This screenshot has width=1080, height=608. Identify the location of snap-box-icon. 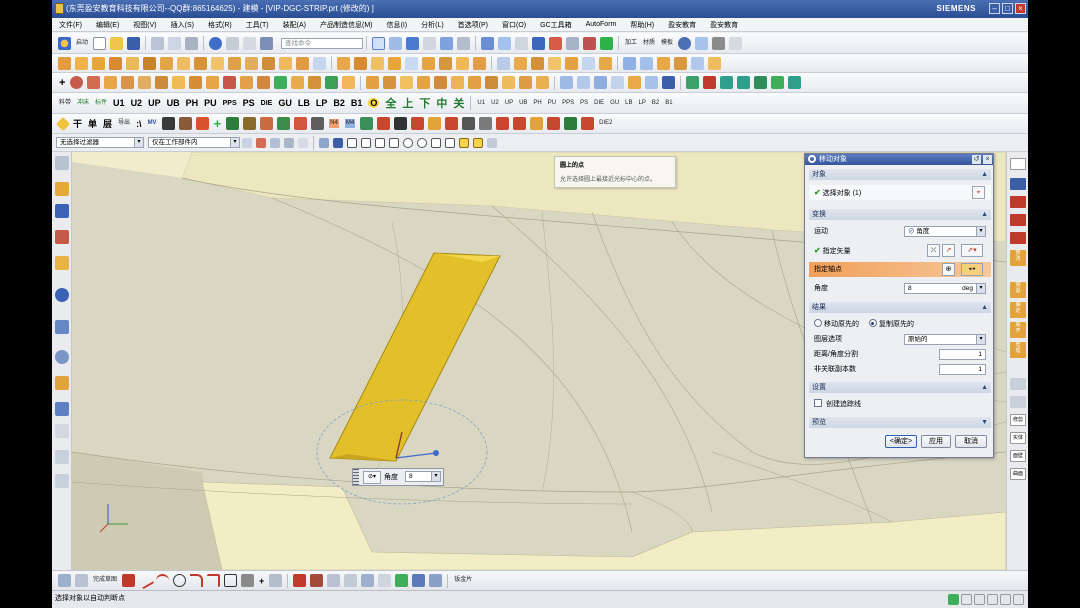
(303, 142).